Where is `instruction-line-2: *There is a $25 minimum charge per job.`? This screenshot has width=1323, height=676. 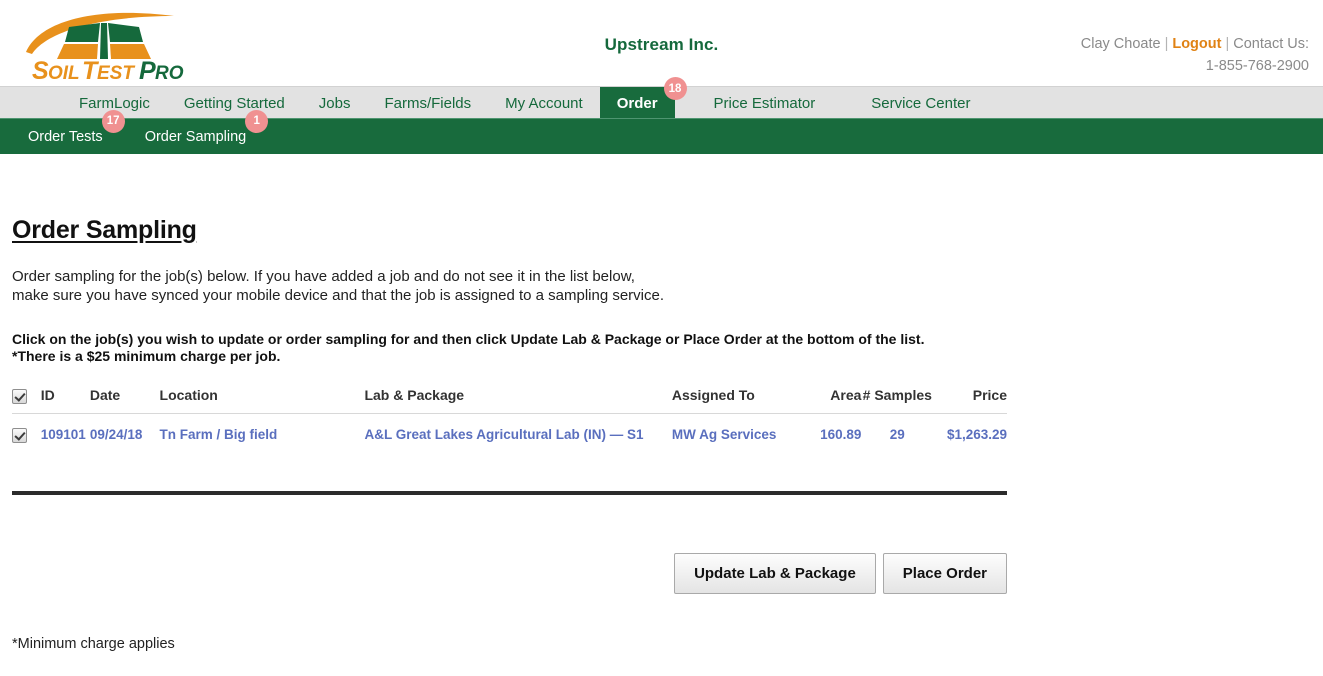 instruction-line-2: *There is a $25 minimum charge per job. is located at coordinates (146, 356).